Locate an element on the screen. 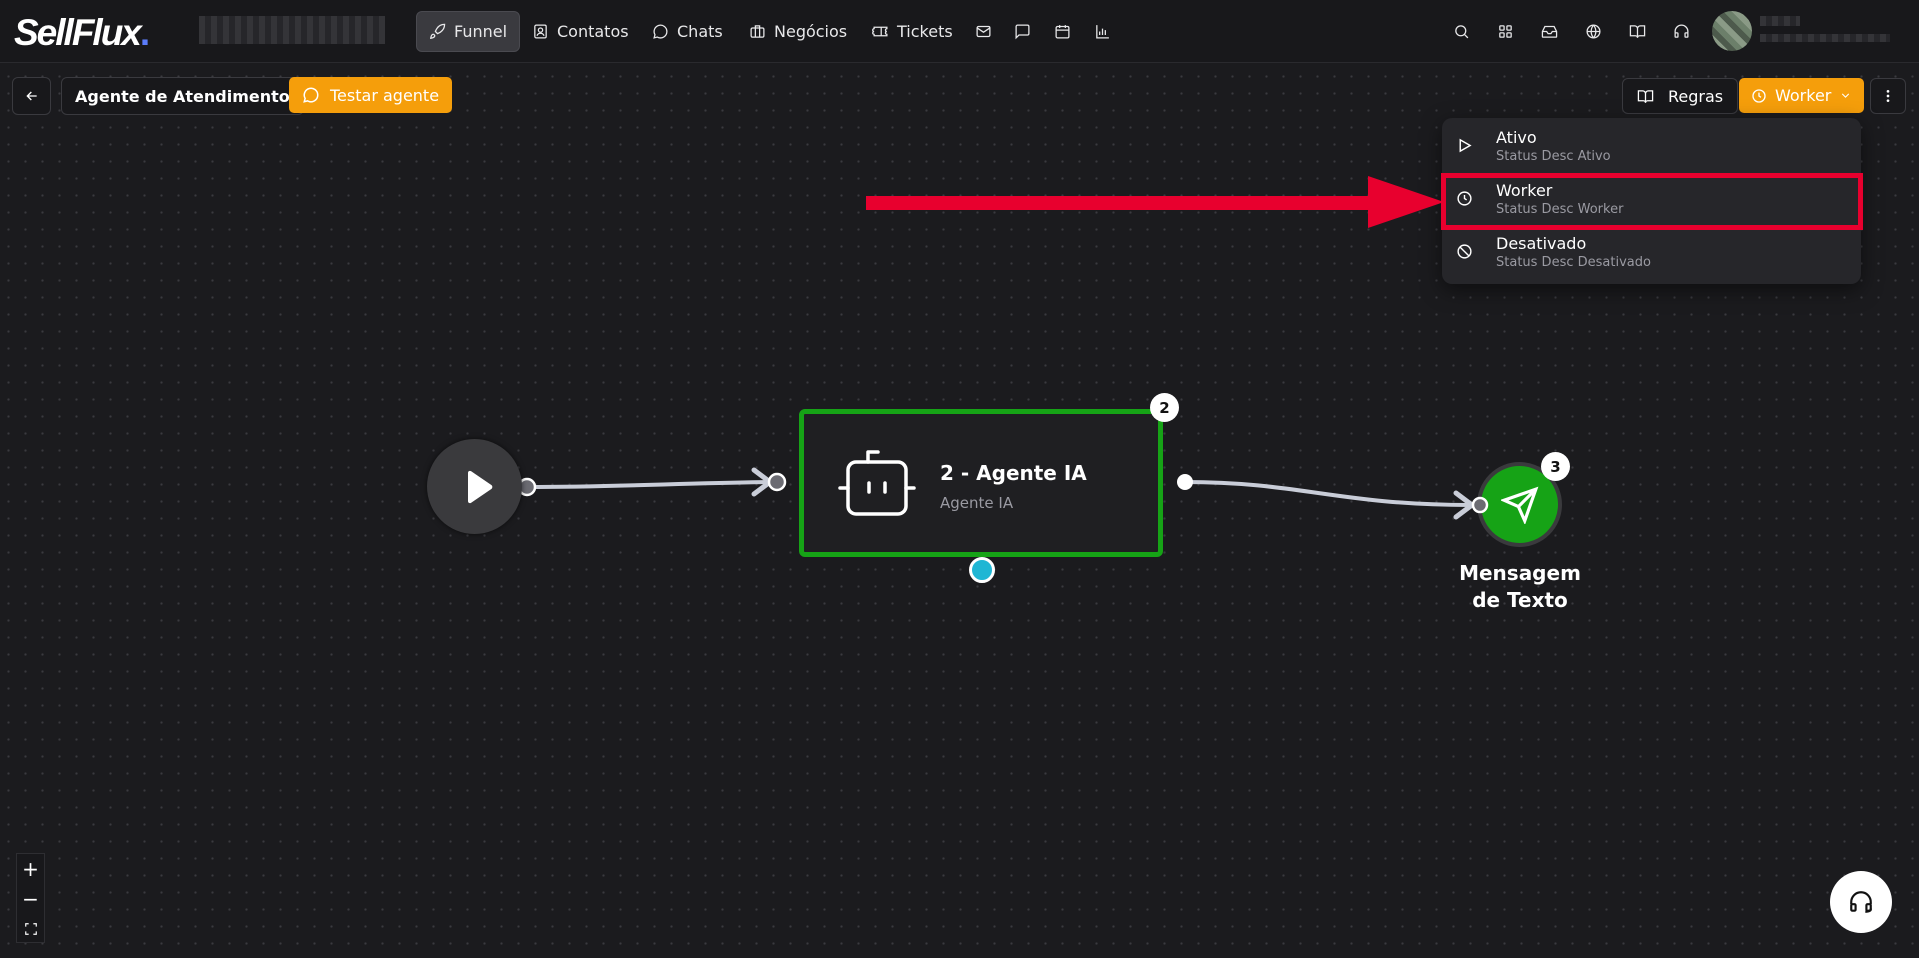  agent-node-badge: 2 is located at coordinates (1164, 407).